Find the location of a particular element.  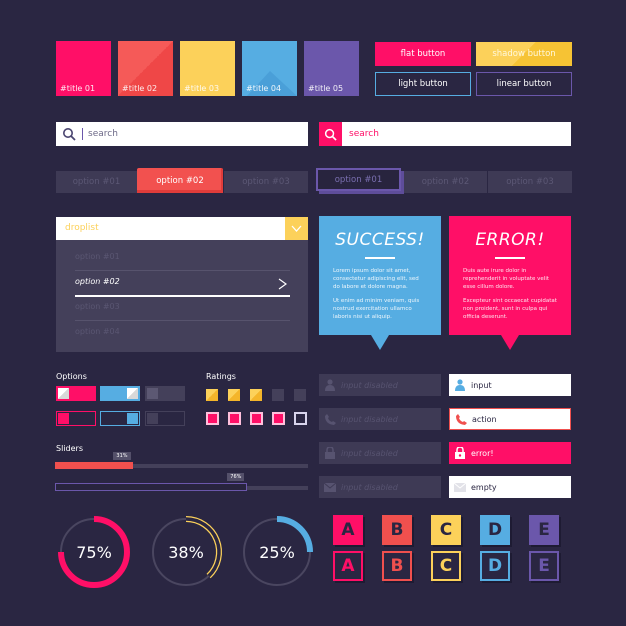

progress-ring-3: 25% is located at coordinates (277, 552).